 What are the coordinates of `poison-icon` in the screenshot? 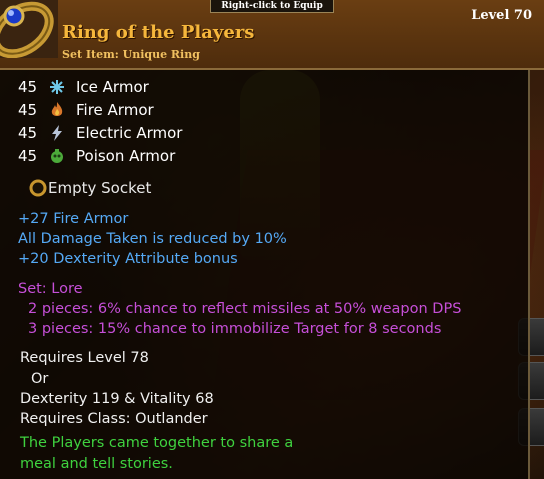 It's located at (57, 156).